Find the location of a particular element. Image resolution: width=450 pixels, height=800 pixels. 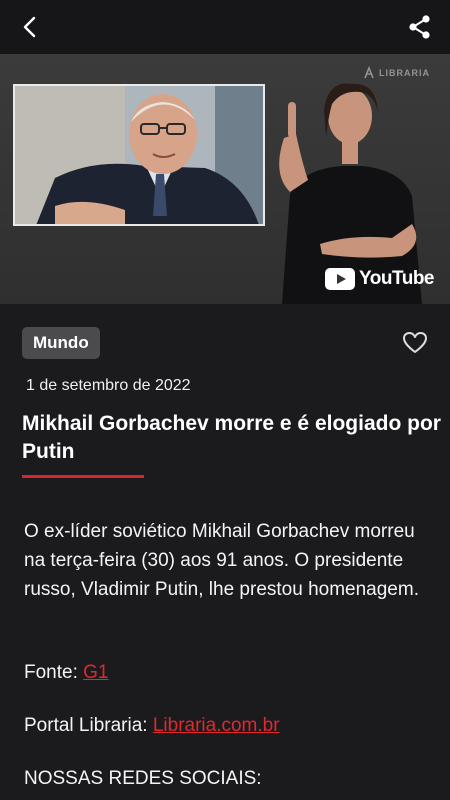

portal-line: Portal Libraria: Libraria.com.br is located at coordinates (226, 725).